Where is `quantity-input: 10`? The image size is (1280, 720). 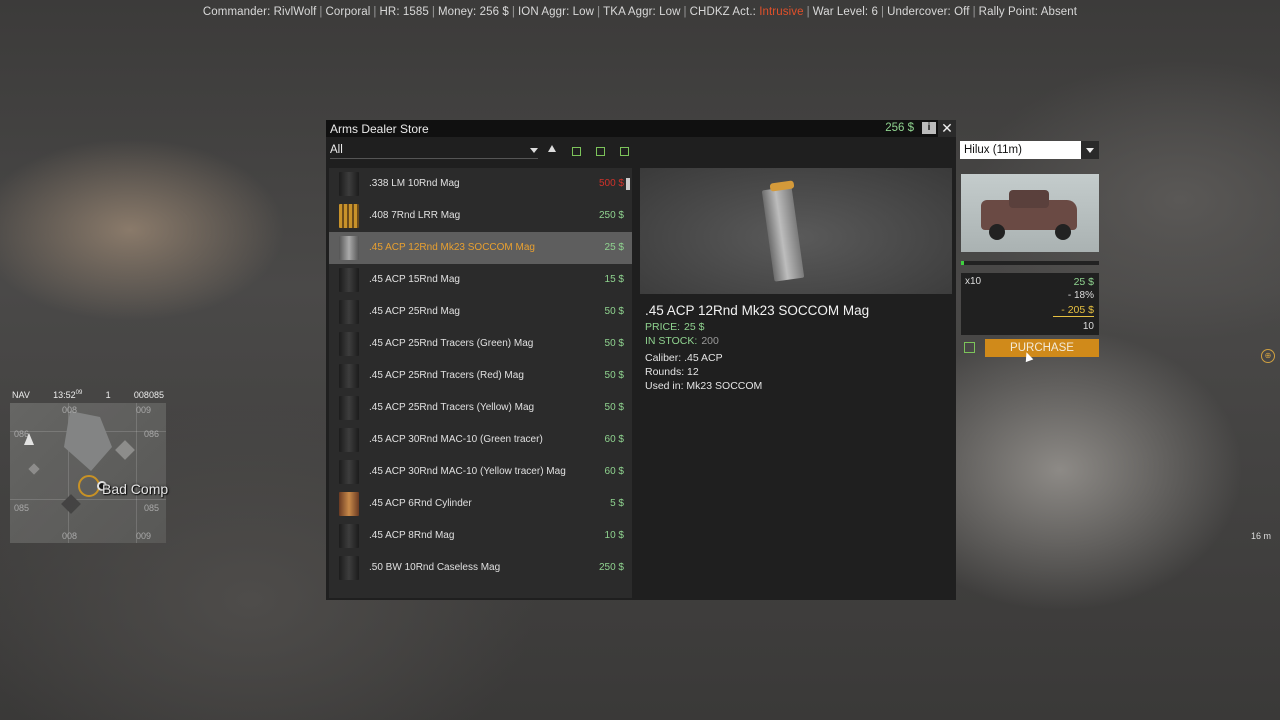
quantity-input: 10 is located at coordinates (1088, 326).